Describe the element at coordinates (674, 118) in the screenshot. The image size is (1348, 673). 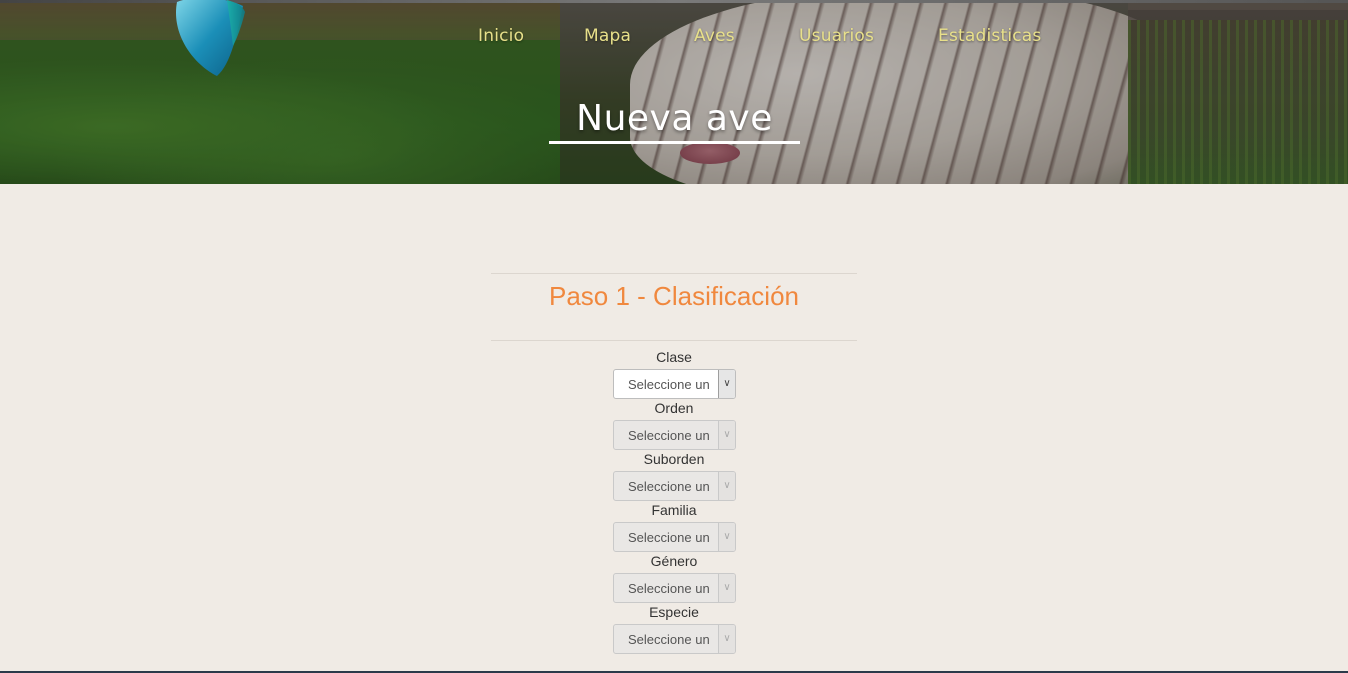
I see `page-title: Nueva ave` at that location.